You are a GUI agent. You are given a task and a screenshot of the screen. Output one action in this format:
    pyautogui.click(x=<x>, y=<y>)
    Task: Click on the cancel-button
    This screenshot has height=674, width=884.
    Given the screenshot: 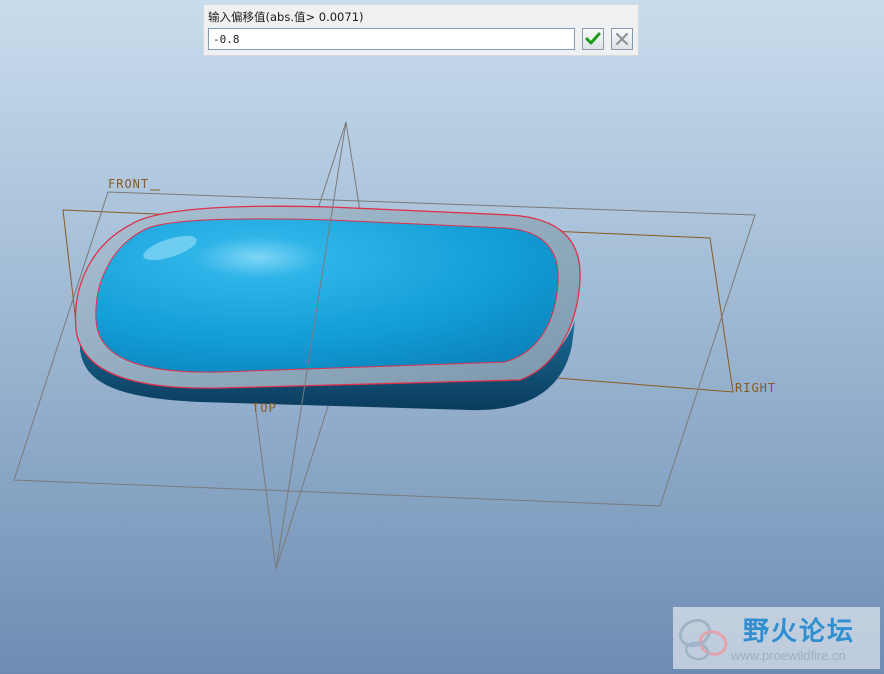 What is the action you would take?
    pyautogui.click(x=622, y=39)
    